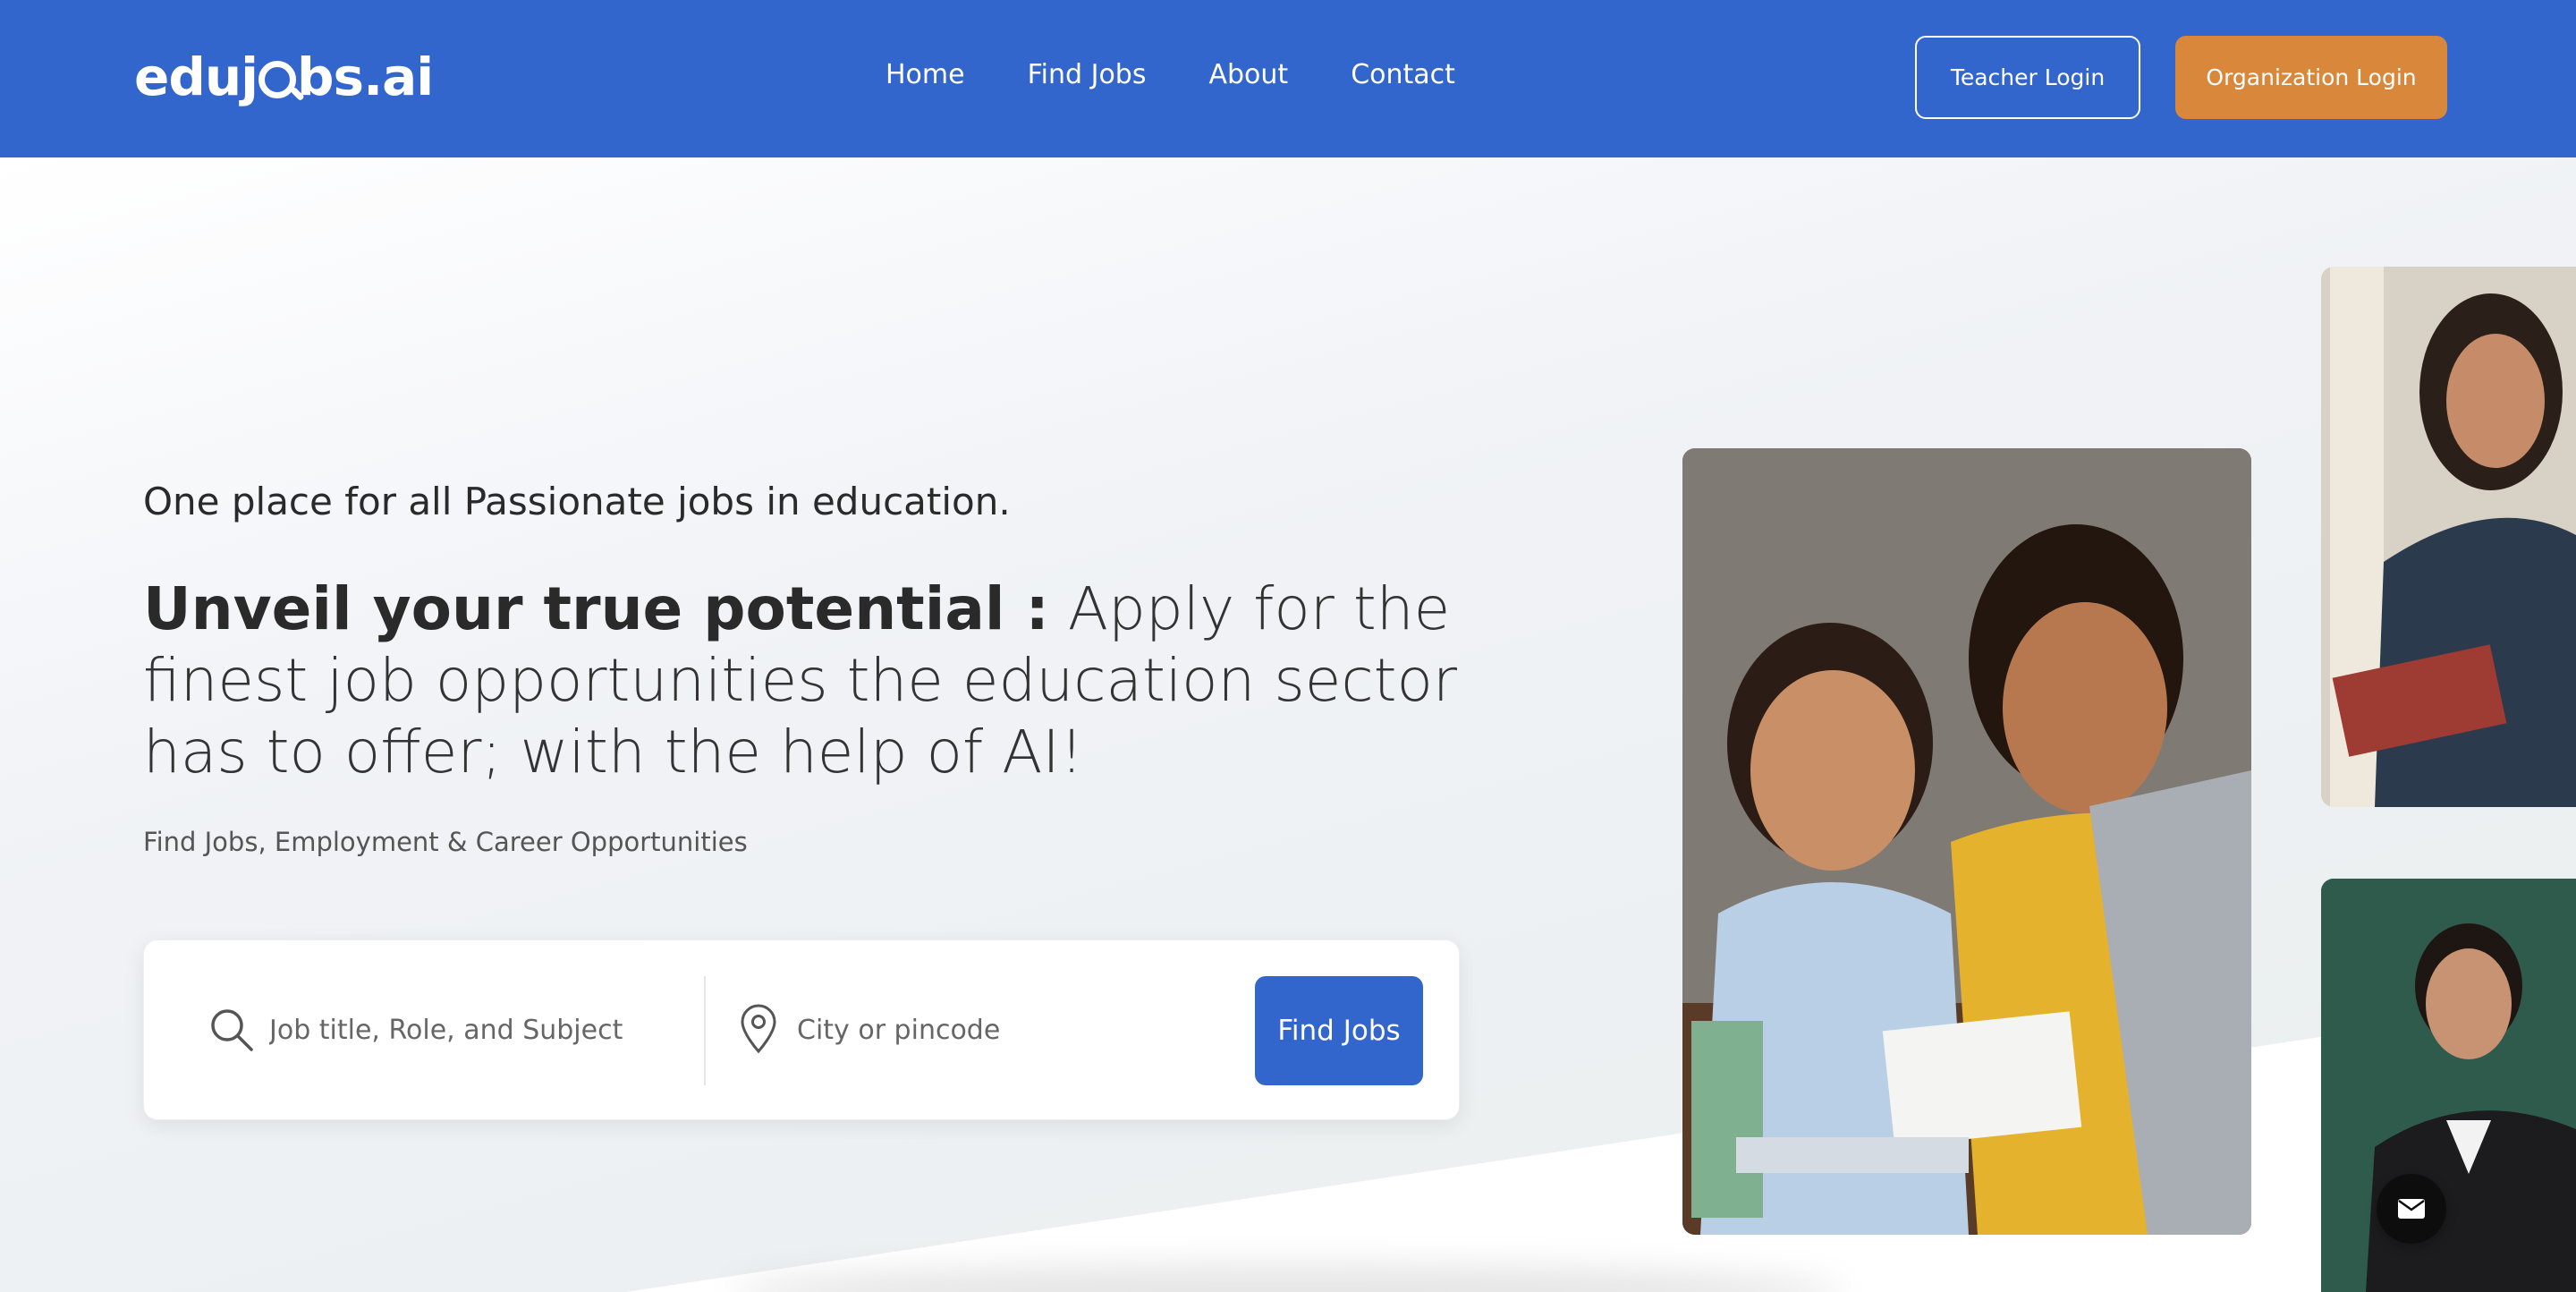 The image size is (2576, 1292). Describe the element at coordinates (705, 1030) in the screenshot. I see `search-divider` at that location.